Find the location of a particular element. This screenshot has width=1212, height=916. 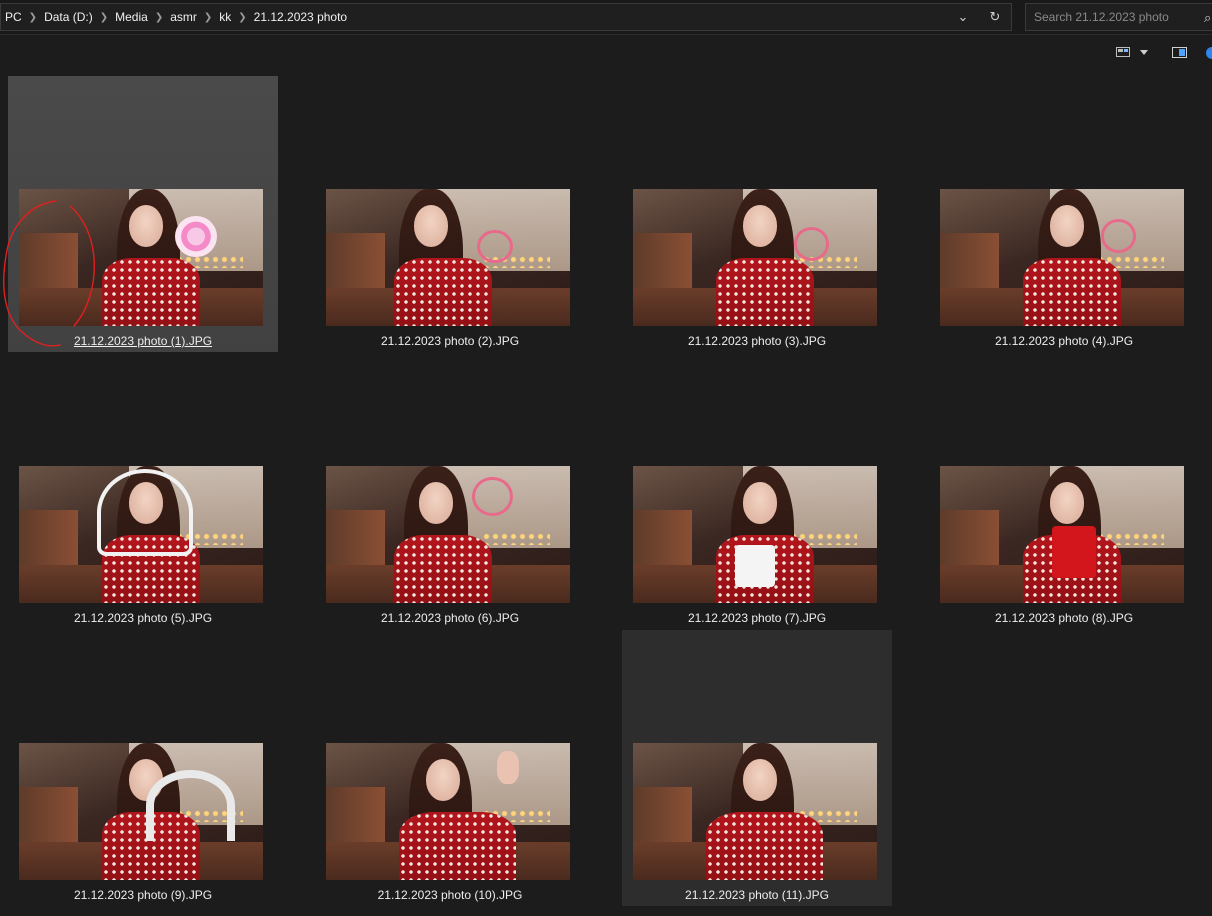

file-name: 21.12.2023 photo (6).JPG is located at coordinates (450, 618).